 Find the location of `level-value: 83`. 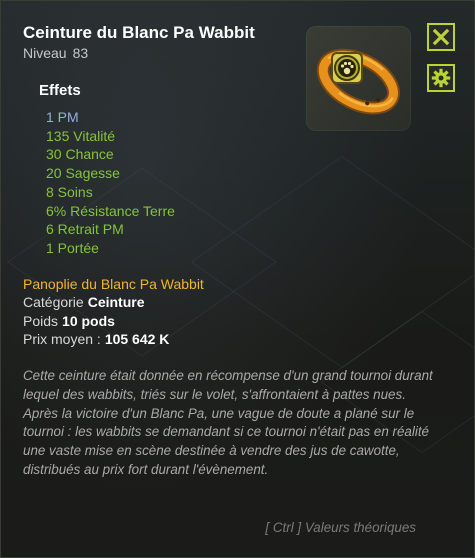

level-value: 83 is located at coordinates (80, 53).